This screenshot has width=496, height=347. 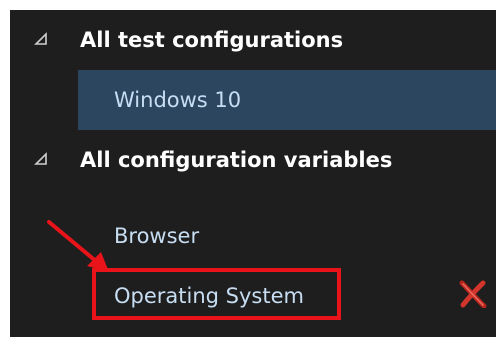 What do you see at coordinates (236, 160) in the screenshot?
I see `group-header-configuration-variables: All configuration variables` at bounding box center [236, 160].